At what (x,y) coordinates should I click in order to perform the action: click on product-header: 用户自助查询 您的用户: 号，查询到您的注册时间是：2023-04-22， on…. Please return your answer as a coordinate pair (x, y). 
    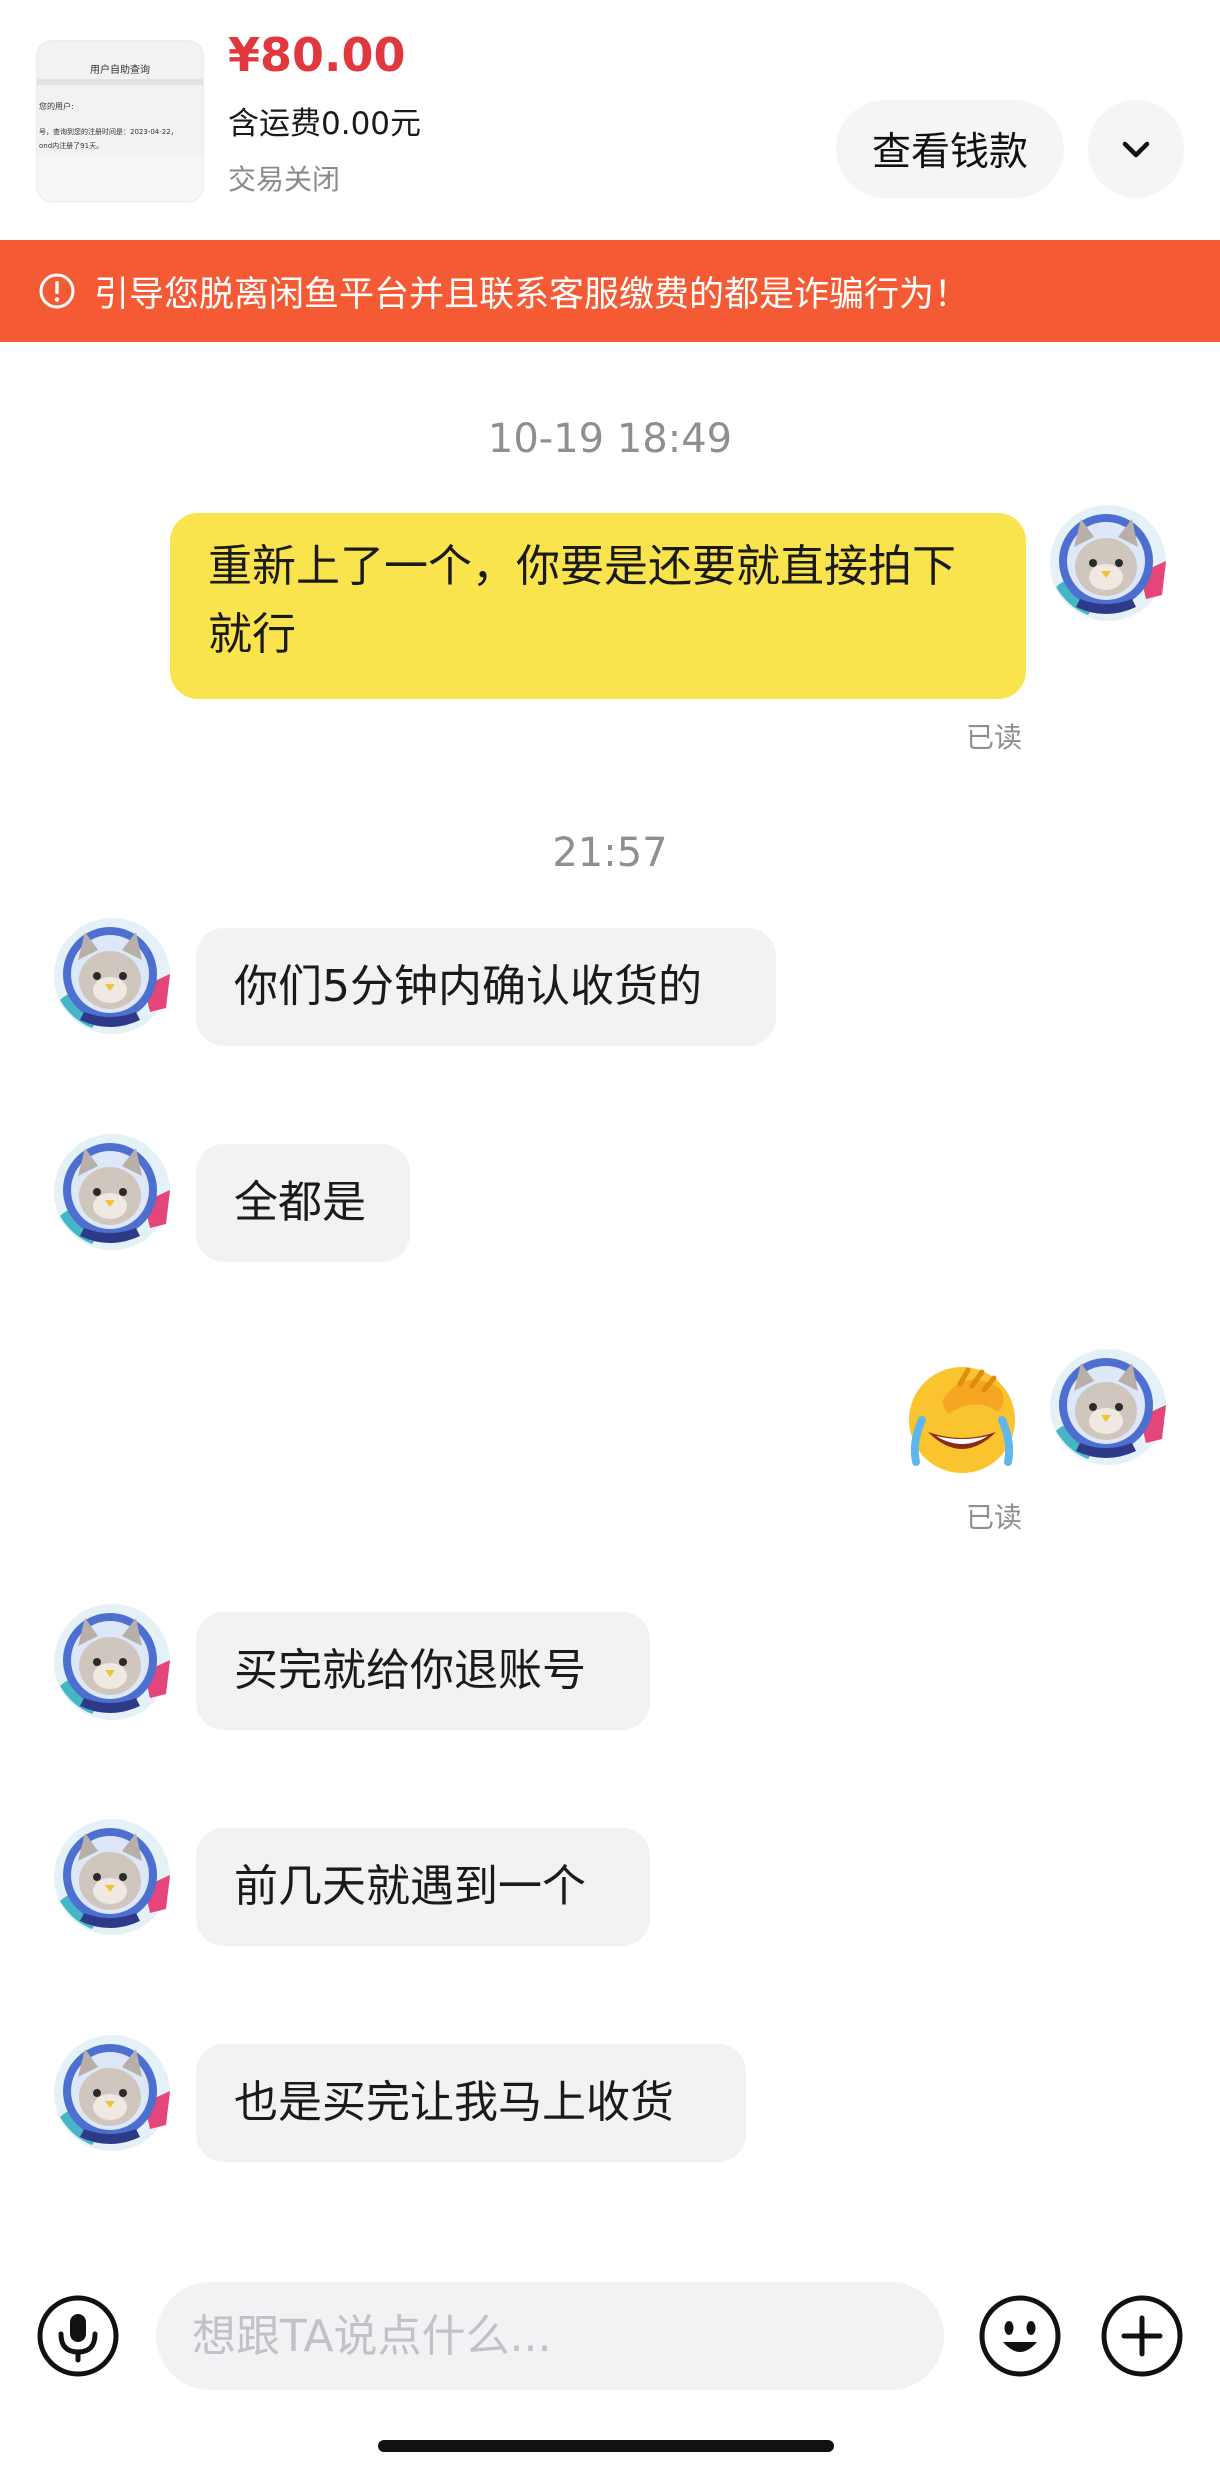
    Looking at the image, I should click on (610, 120).